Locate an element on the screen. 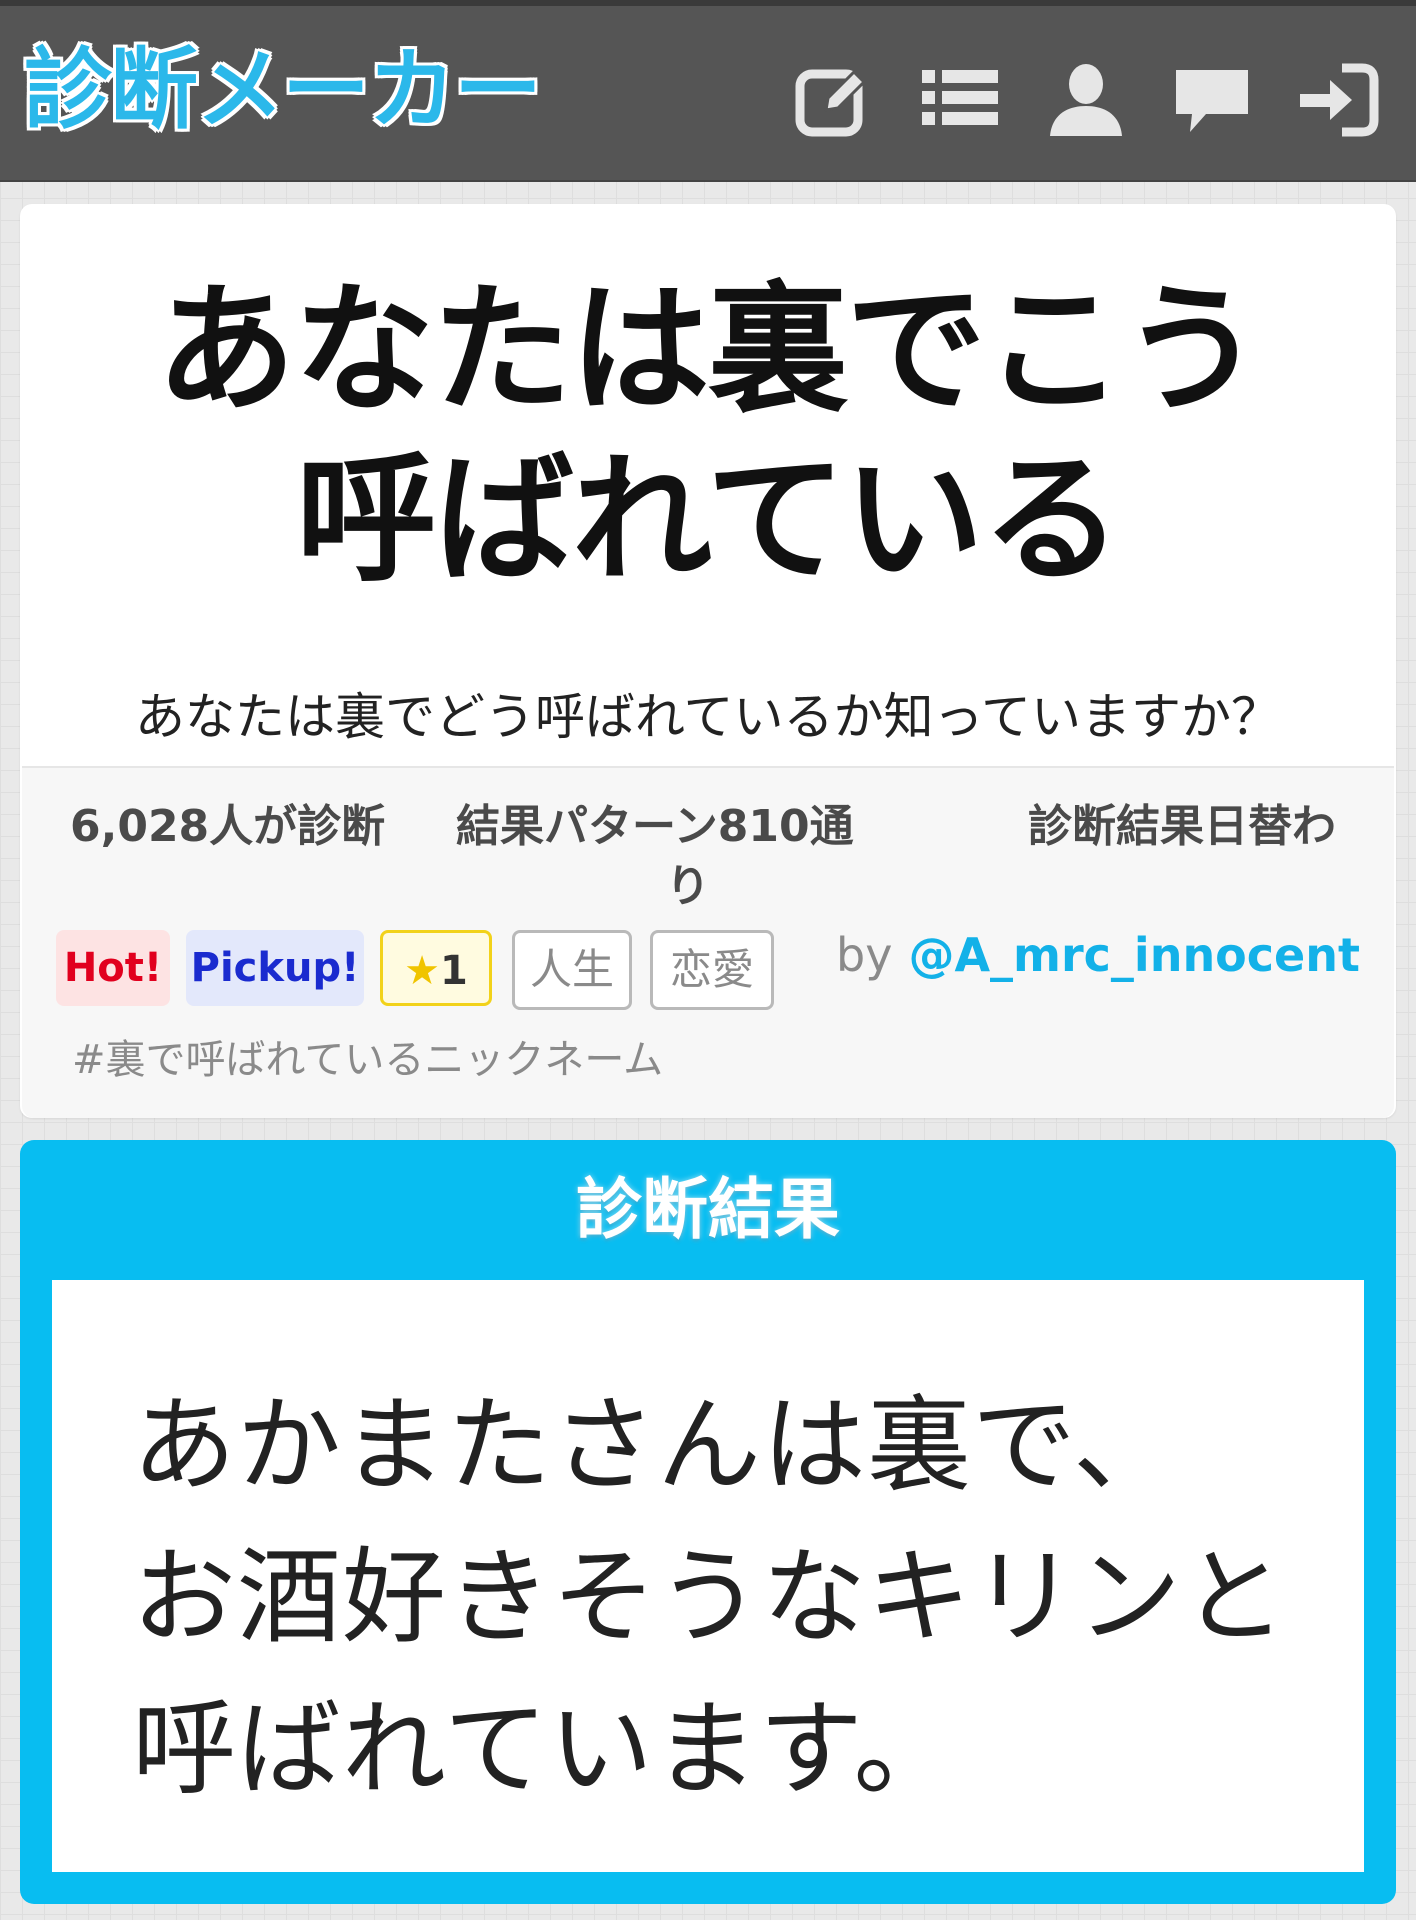  favorite-star-badge: ★1 is located at coordinates (436, 968).